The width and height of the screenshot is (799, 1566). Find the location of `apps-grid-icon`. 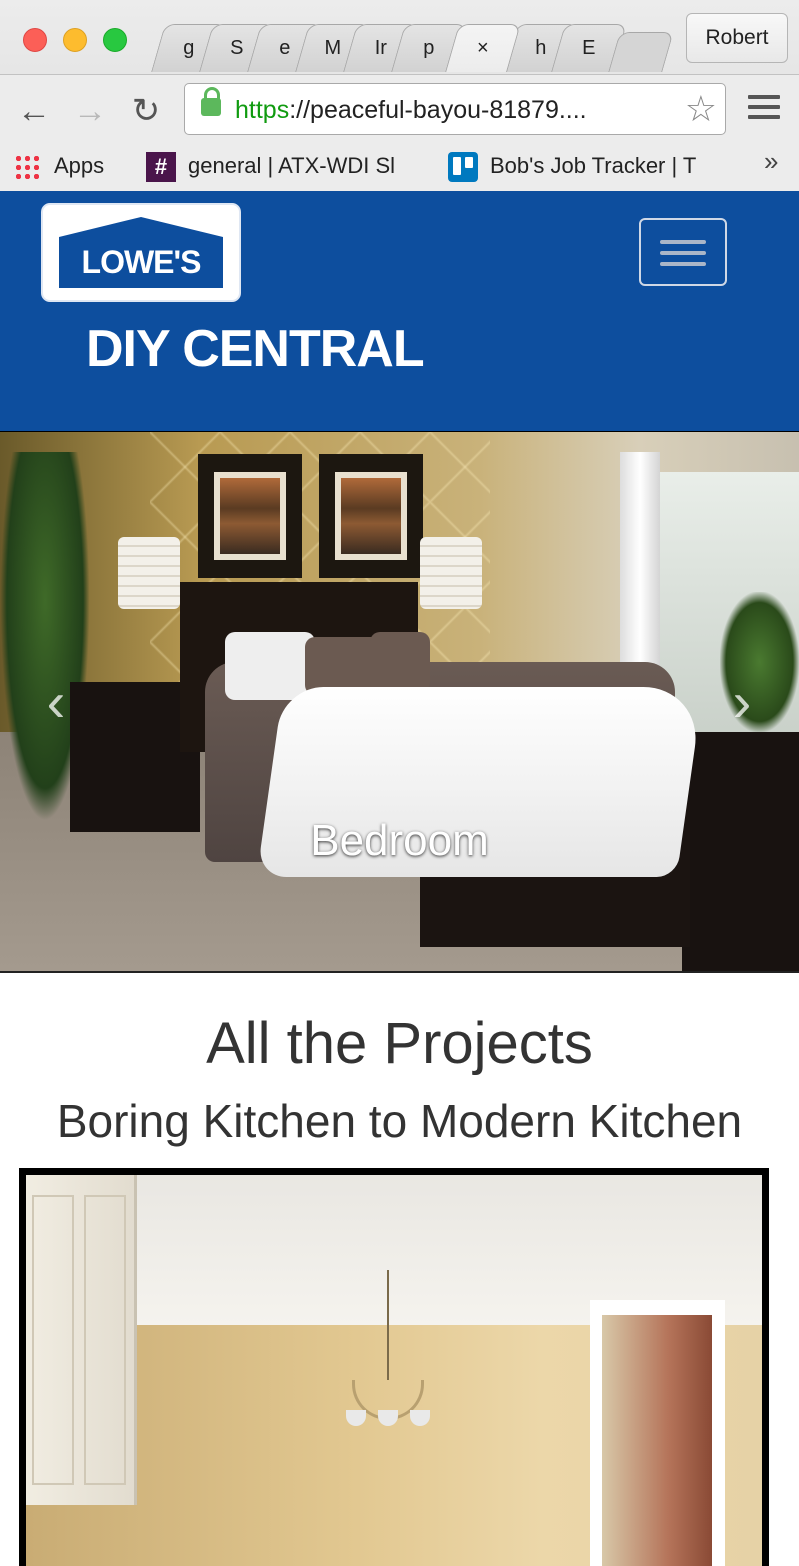

apps-grid-icon is located at coordinates (27, 167).